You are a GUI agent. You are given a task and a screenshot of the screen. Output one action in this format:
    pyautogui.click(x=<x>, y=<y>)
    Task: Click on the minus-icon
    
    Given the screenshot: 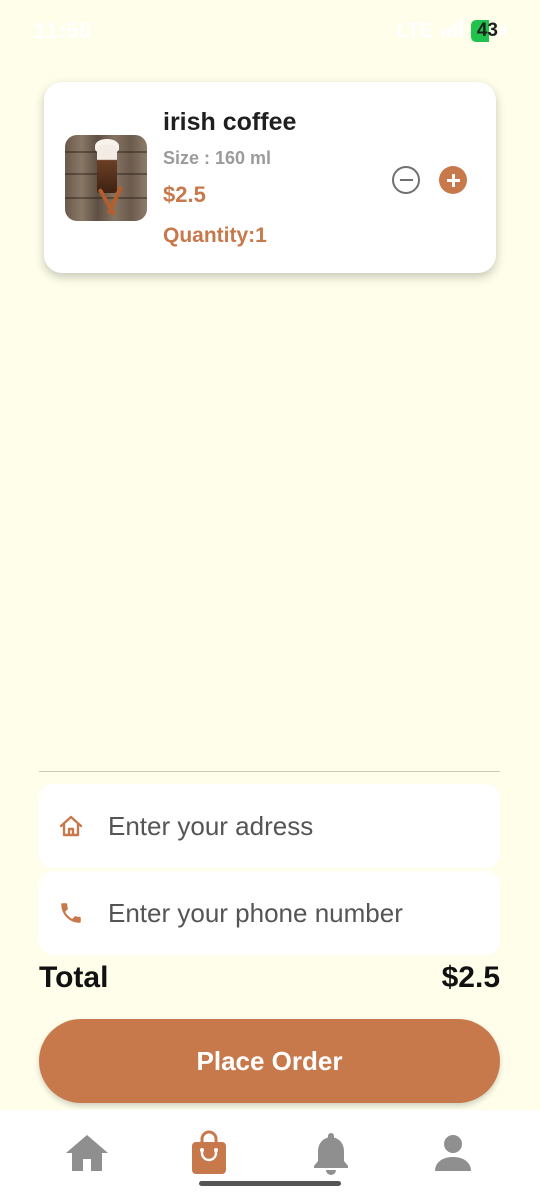 What is the action you would take?
    pyautogui.click(x=406, y=180)
    